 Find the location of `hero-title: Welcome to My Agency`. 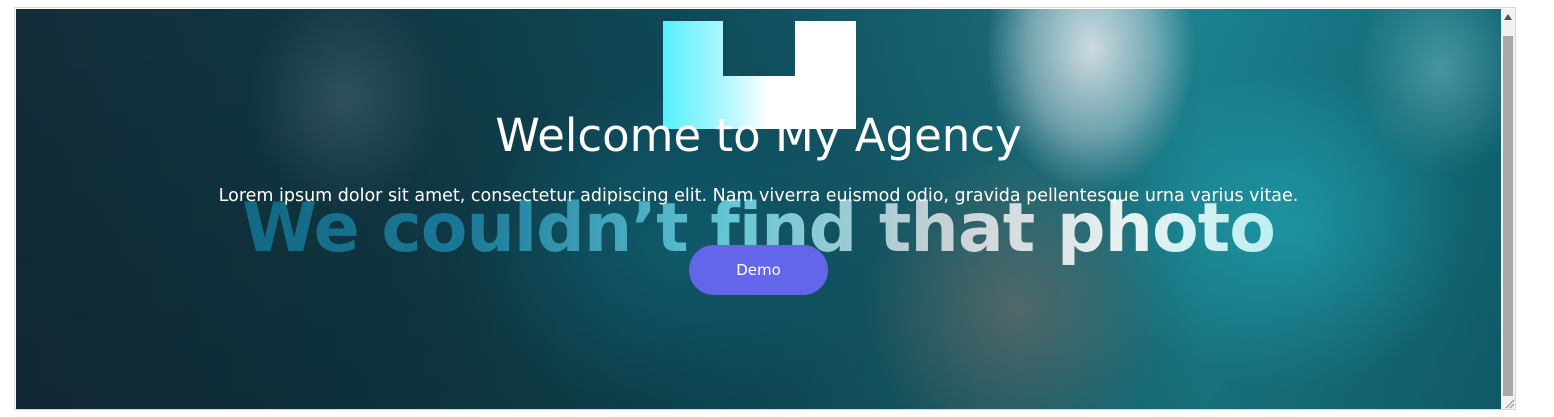

hero-title: Welcome to My Agency is located at coordinates (758, 135).